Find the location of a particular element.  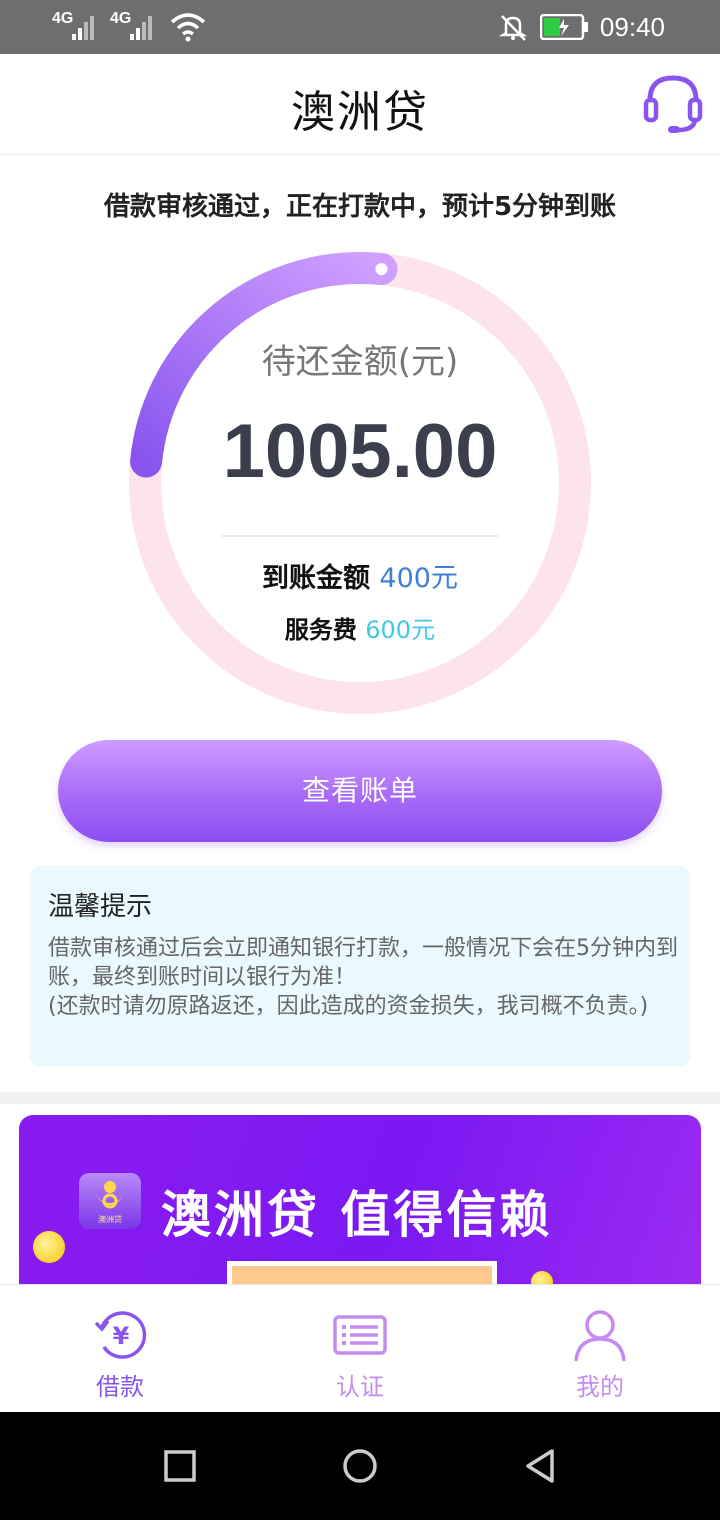

headset-icon is located at coordinates (673, 103).